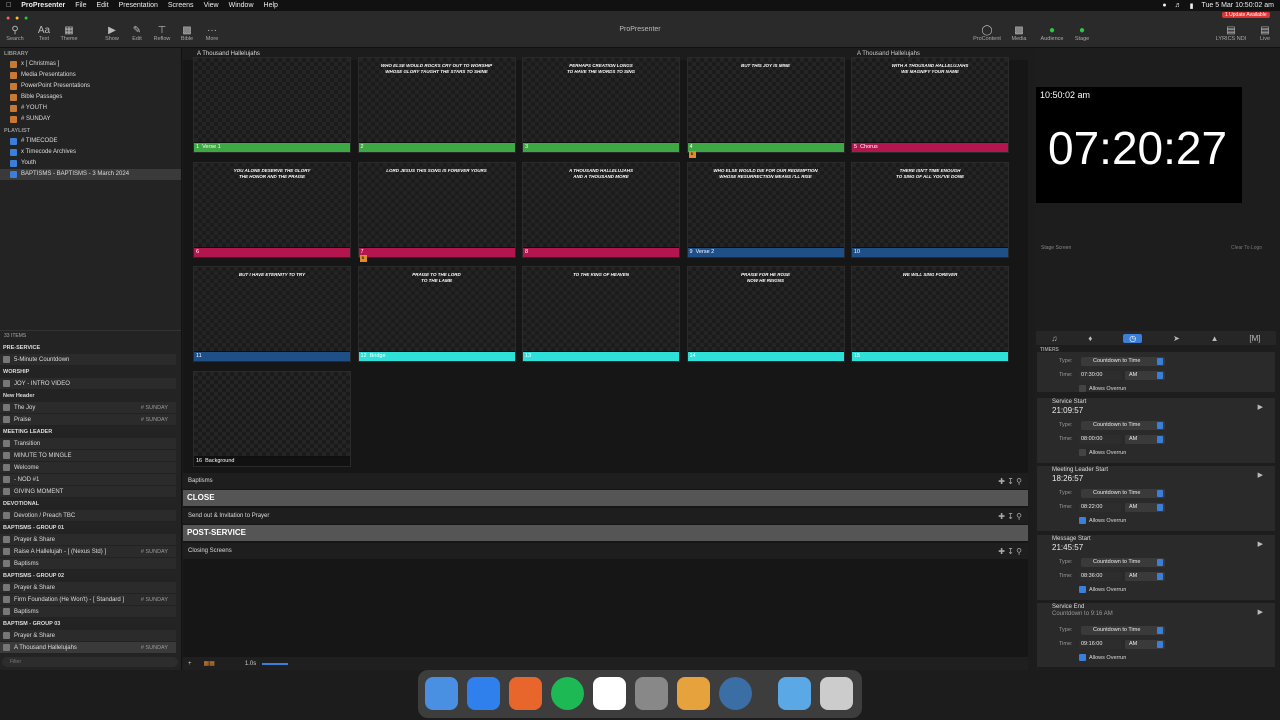  Describe the element at coordinates (765, 314) in the screenshot. I see `slide-thumbnail: PRAISE FOR HE ROSE NOW HE REIGNS 14` at that location.